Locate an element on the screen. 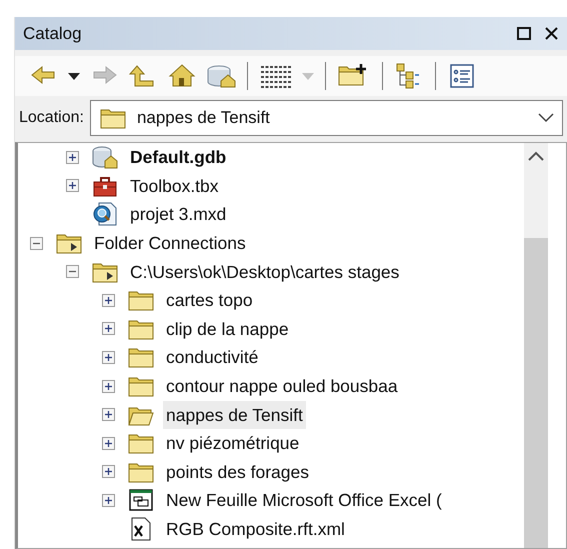 This screenshot has height=549, width=567. tree-item: nappes de Tensift is located at coordinates (234, 414).